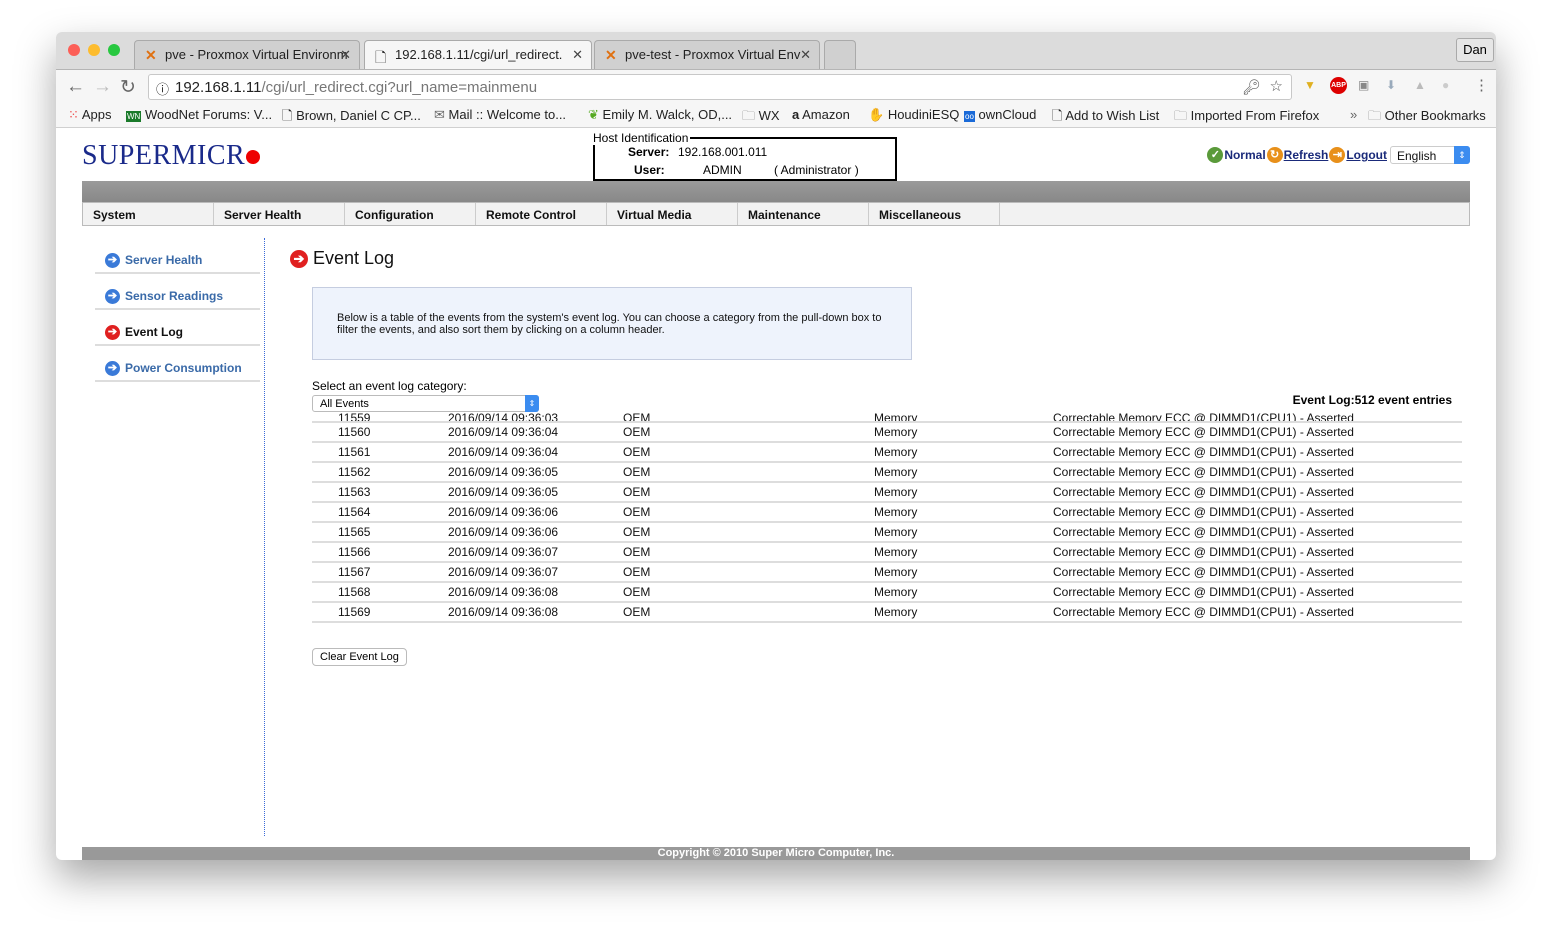 Image resolution: width=1552 pixels, height=941 pixels. I want to click on sidebar-item-event-log: ➔ Event Log, so click(177, 328).